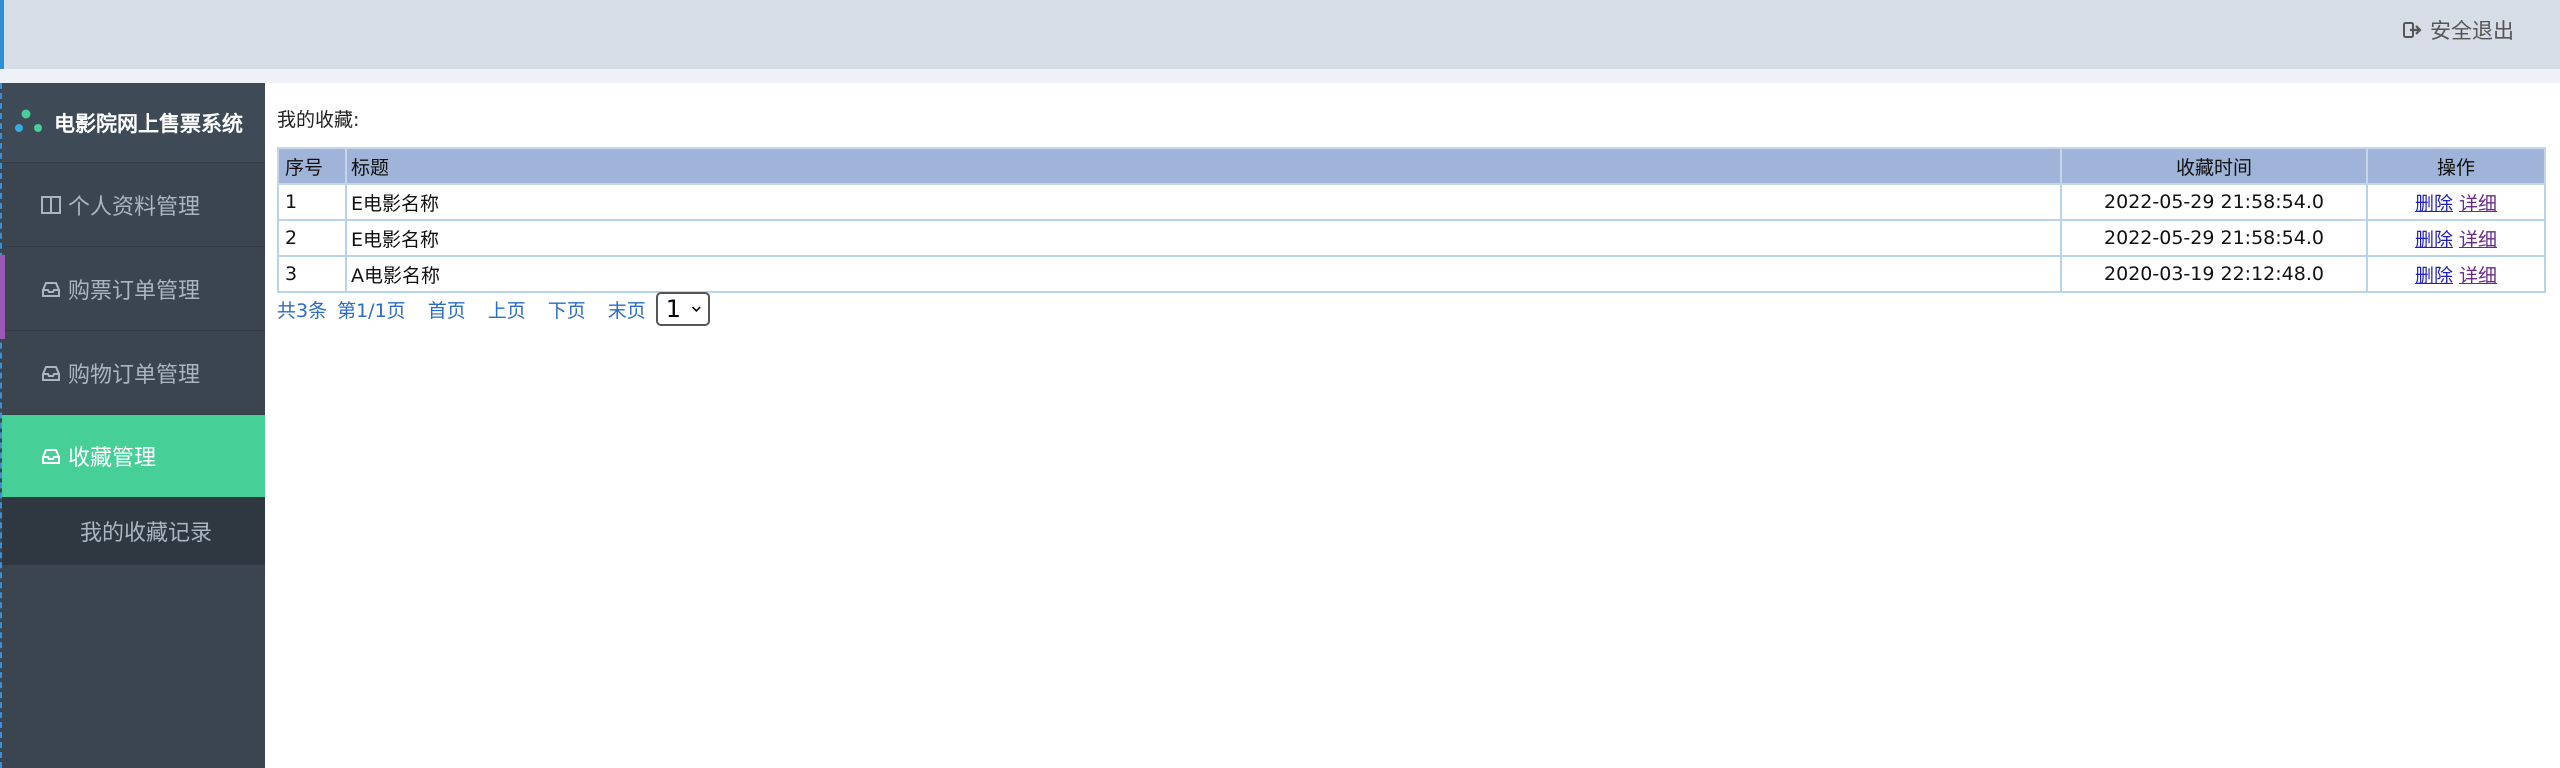 Image resolution: width=2560 pixels, height=768 pixels. Describe the element at coordinates (318, 120) in the screenshot. I see `page-title: 我的收藏:` at that location.